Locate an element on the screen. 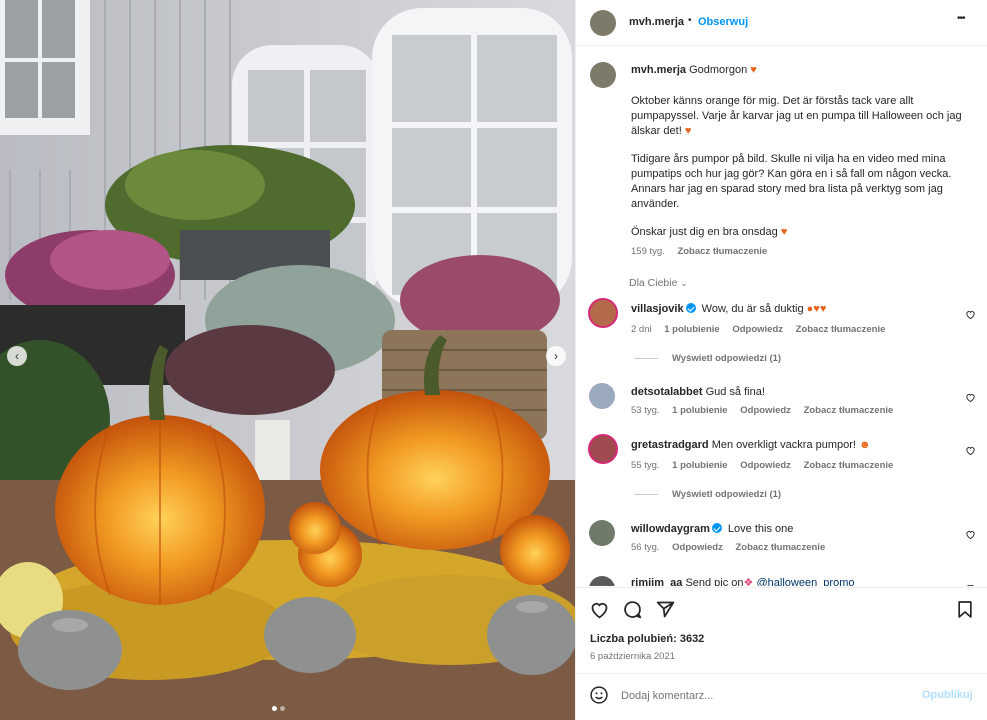  author-username: mvh.merja is located at coordinates (656, 22).